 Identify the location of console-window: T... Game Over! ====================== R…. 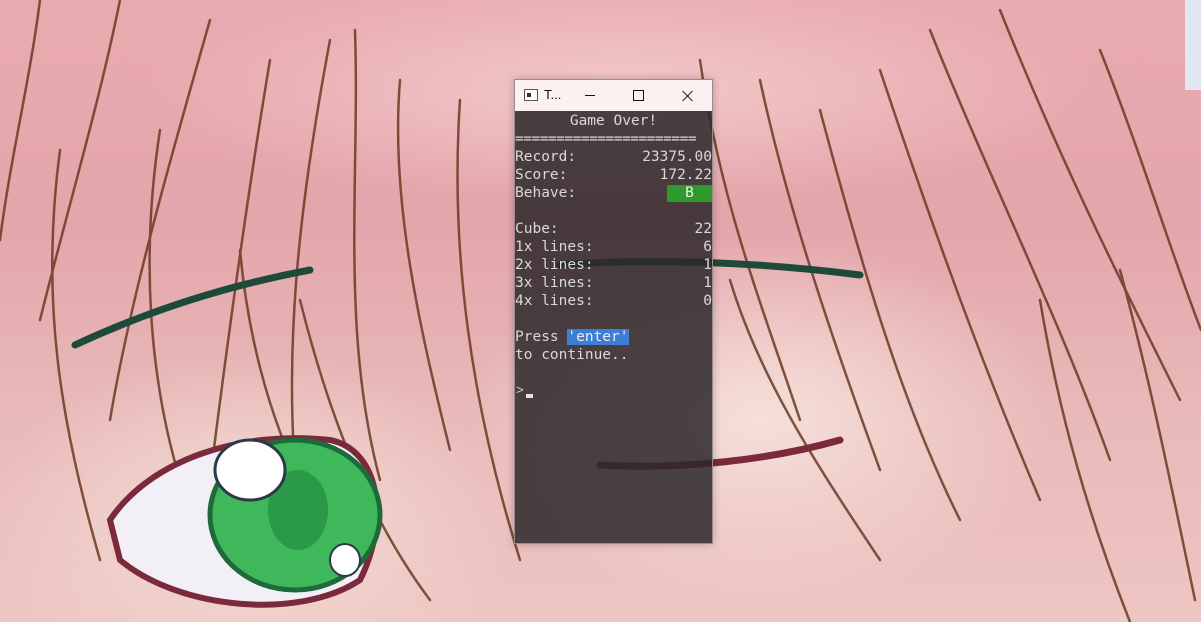
(613, 311).